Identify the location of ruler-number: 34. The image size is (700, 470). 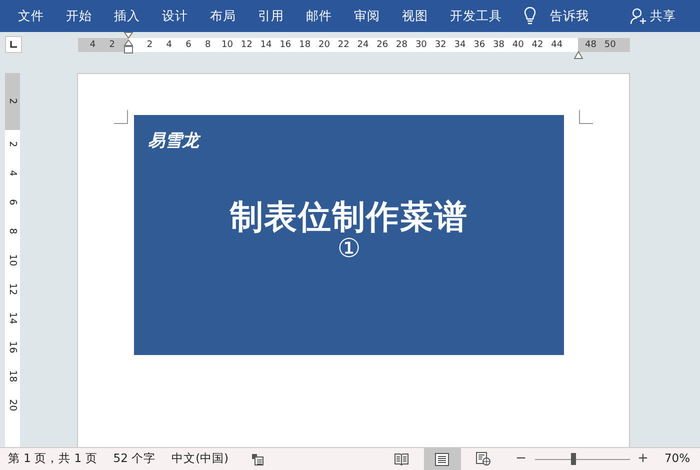
(460, 45).